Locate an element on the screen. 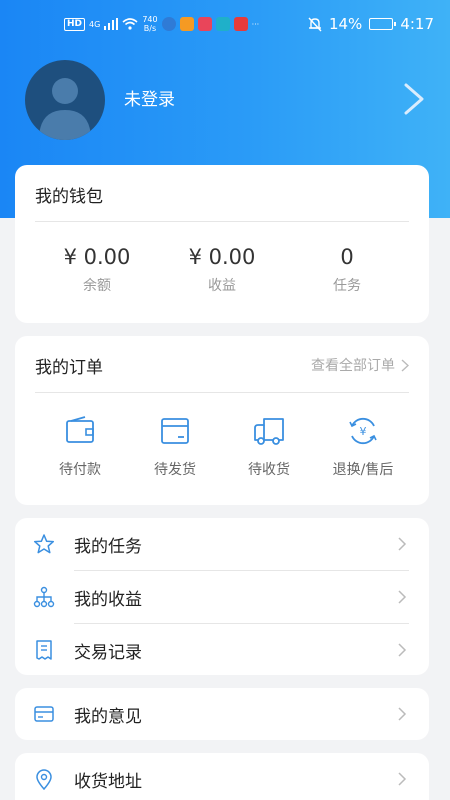 The image size is (450, 800). avatar is located at coordinates (65, 100).